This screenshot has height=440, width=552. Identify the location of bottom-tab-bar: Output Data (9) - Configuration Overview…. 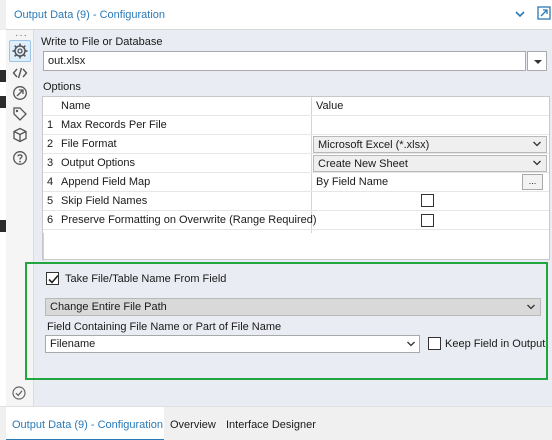
(276, 423).